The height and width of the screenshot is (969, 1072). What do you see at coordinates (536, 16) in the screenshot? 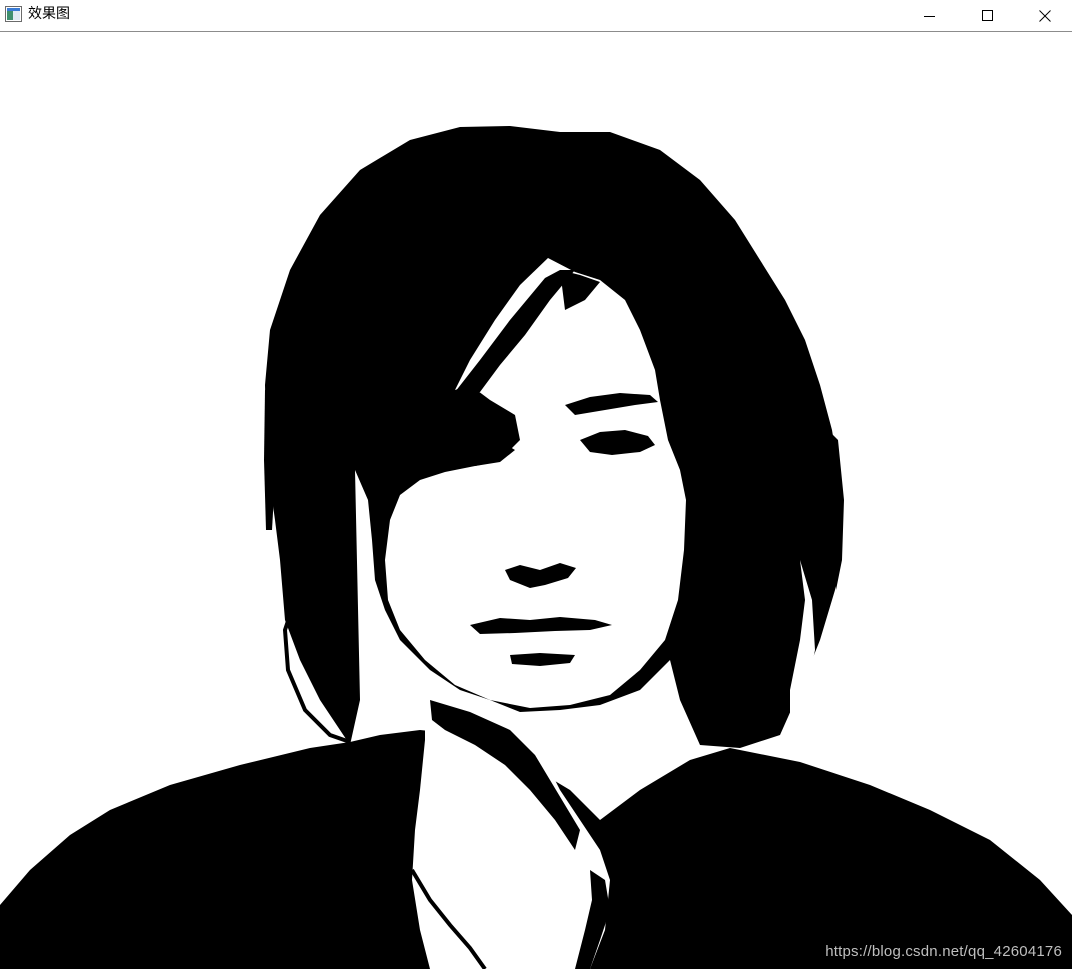
I see `title-bar: 效果图` at bounding box center [536, 16].